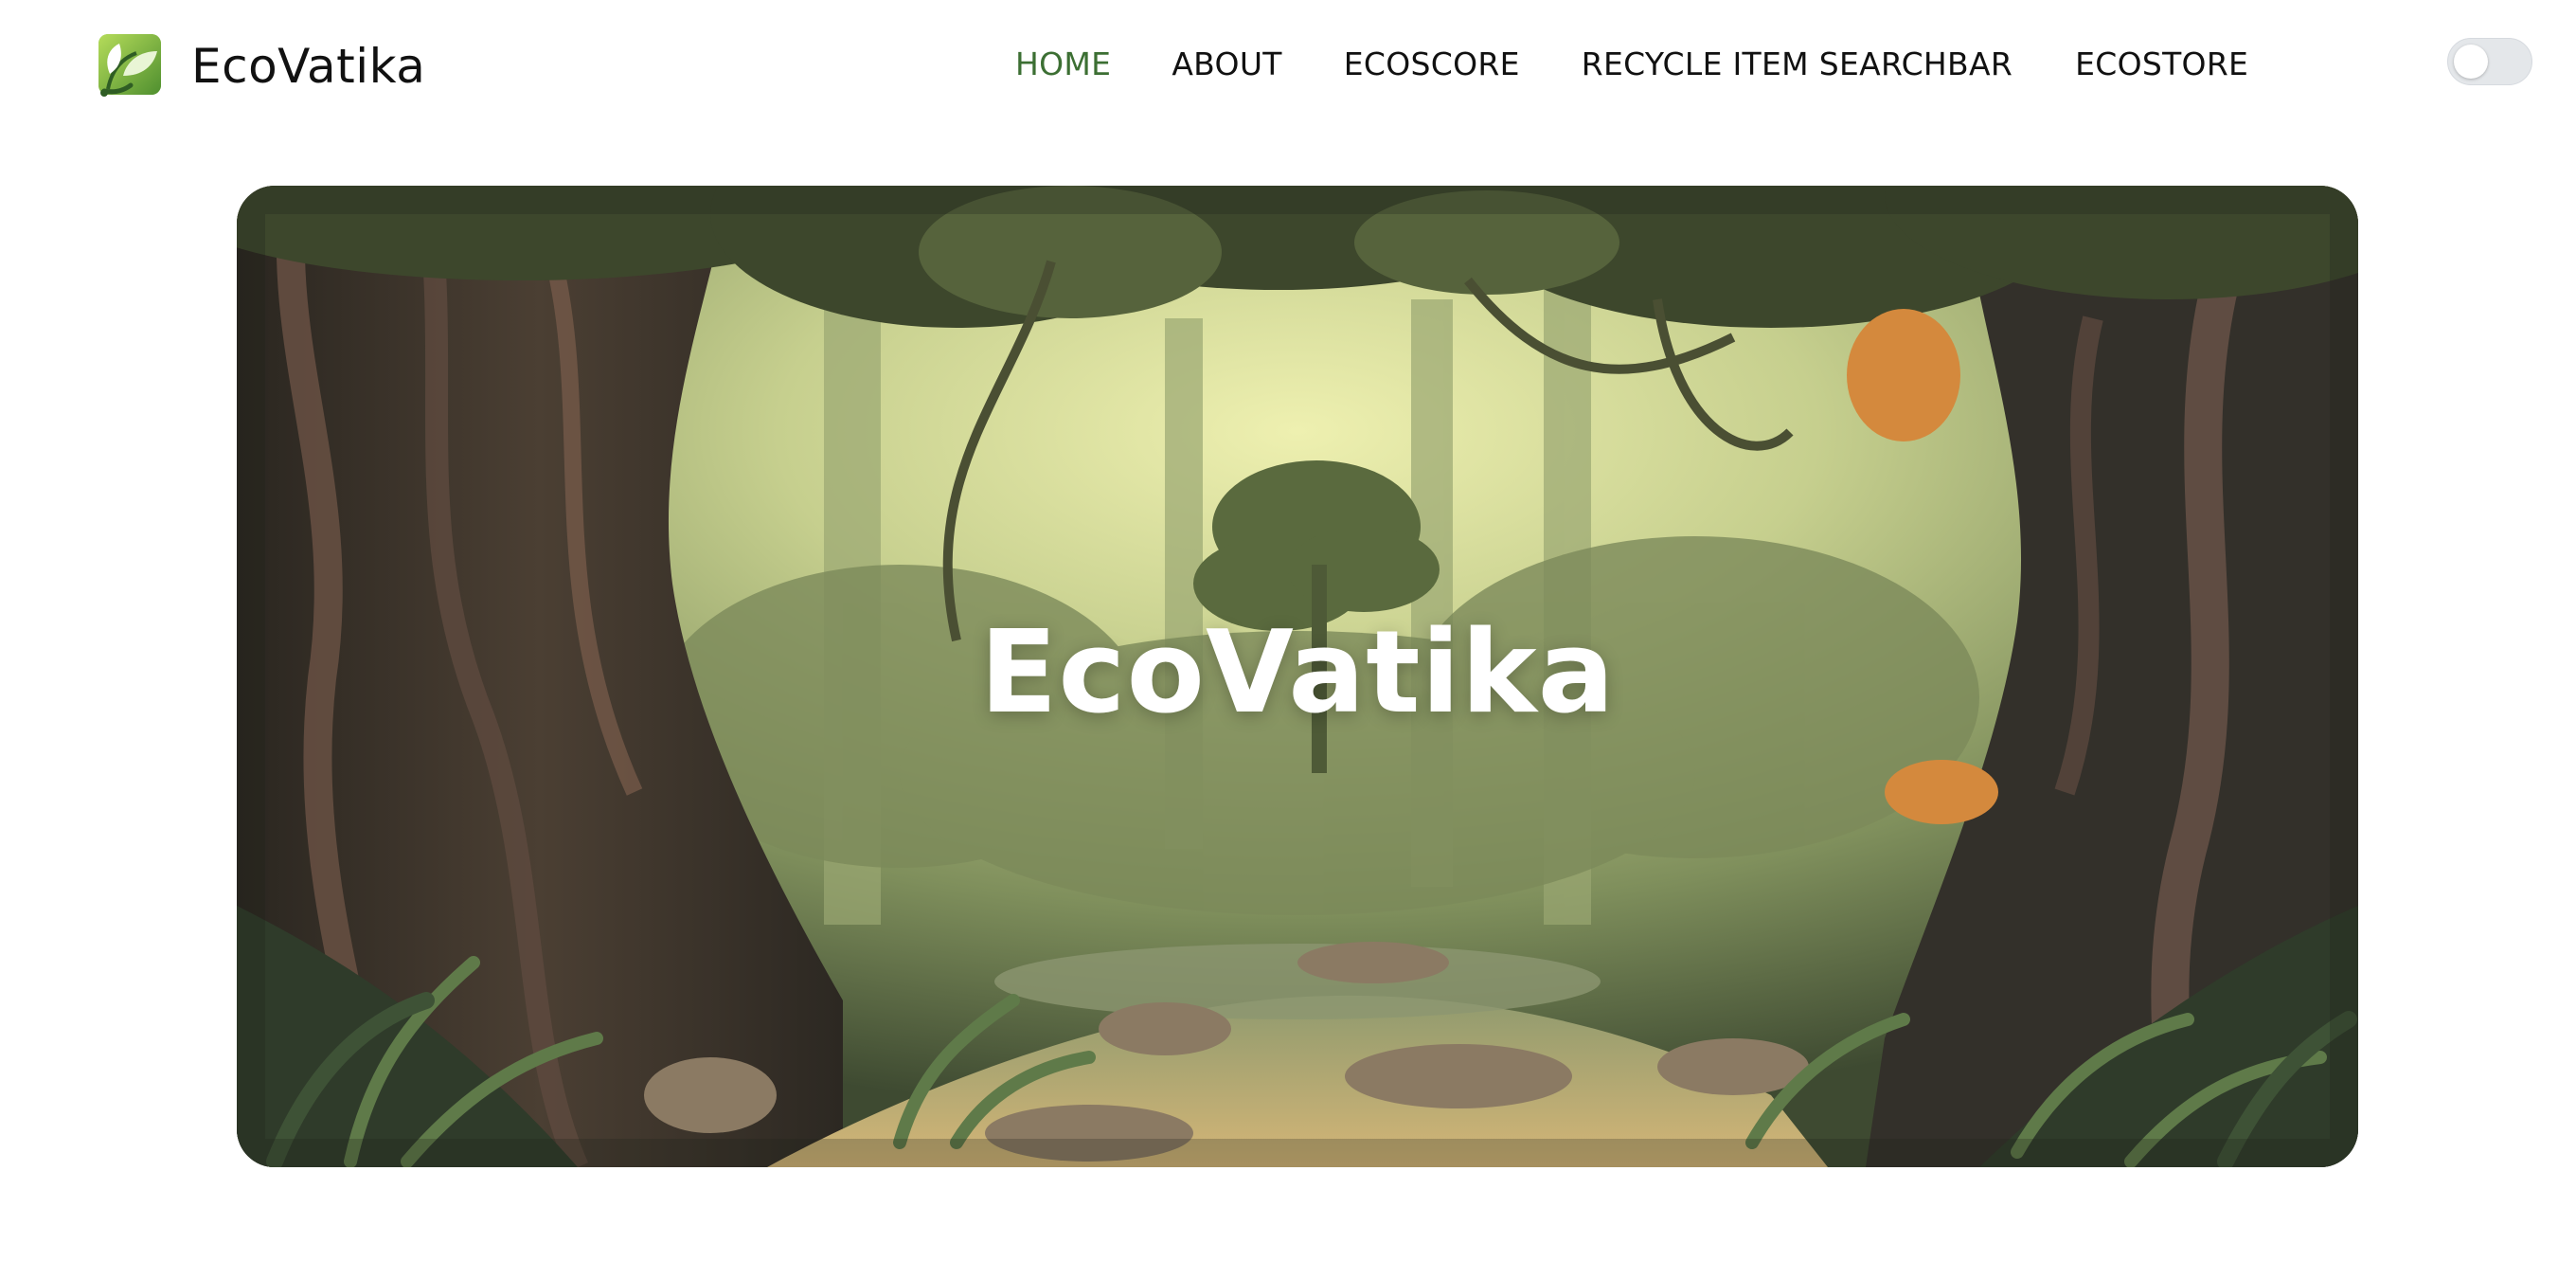  I want to click on nav-home: HOME, so click(1063, 63).